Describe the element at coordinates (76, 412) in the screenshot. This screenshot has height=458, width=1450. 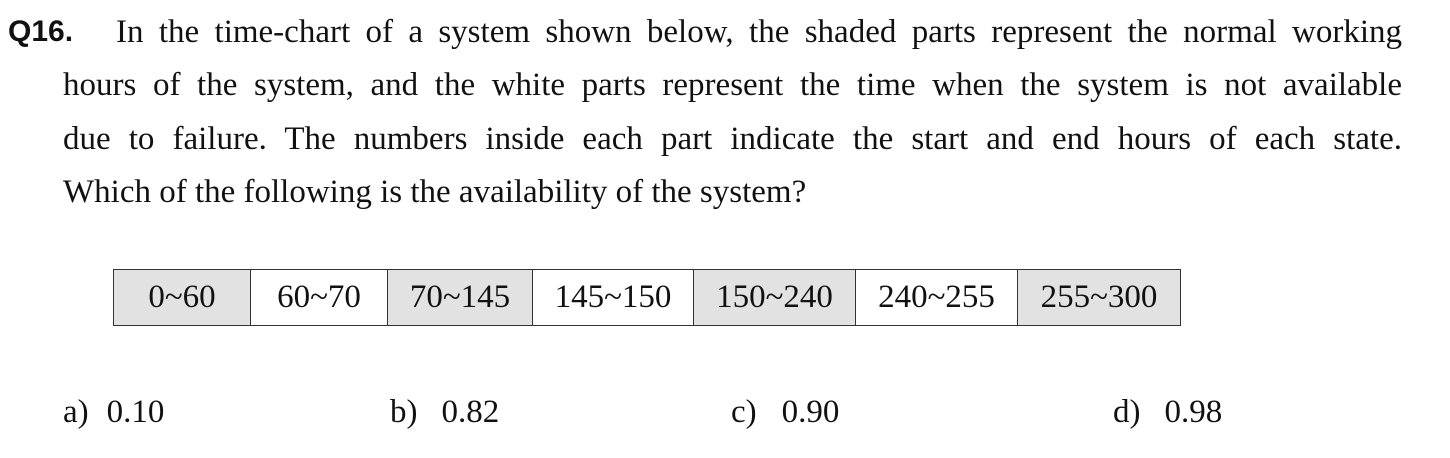
I see `option-a-label: a)` at that location.